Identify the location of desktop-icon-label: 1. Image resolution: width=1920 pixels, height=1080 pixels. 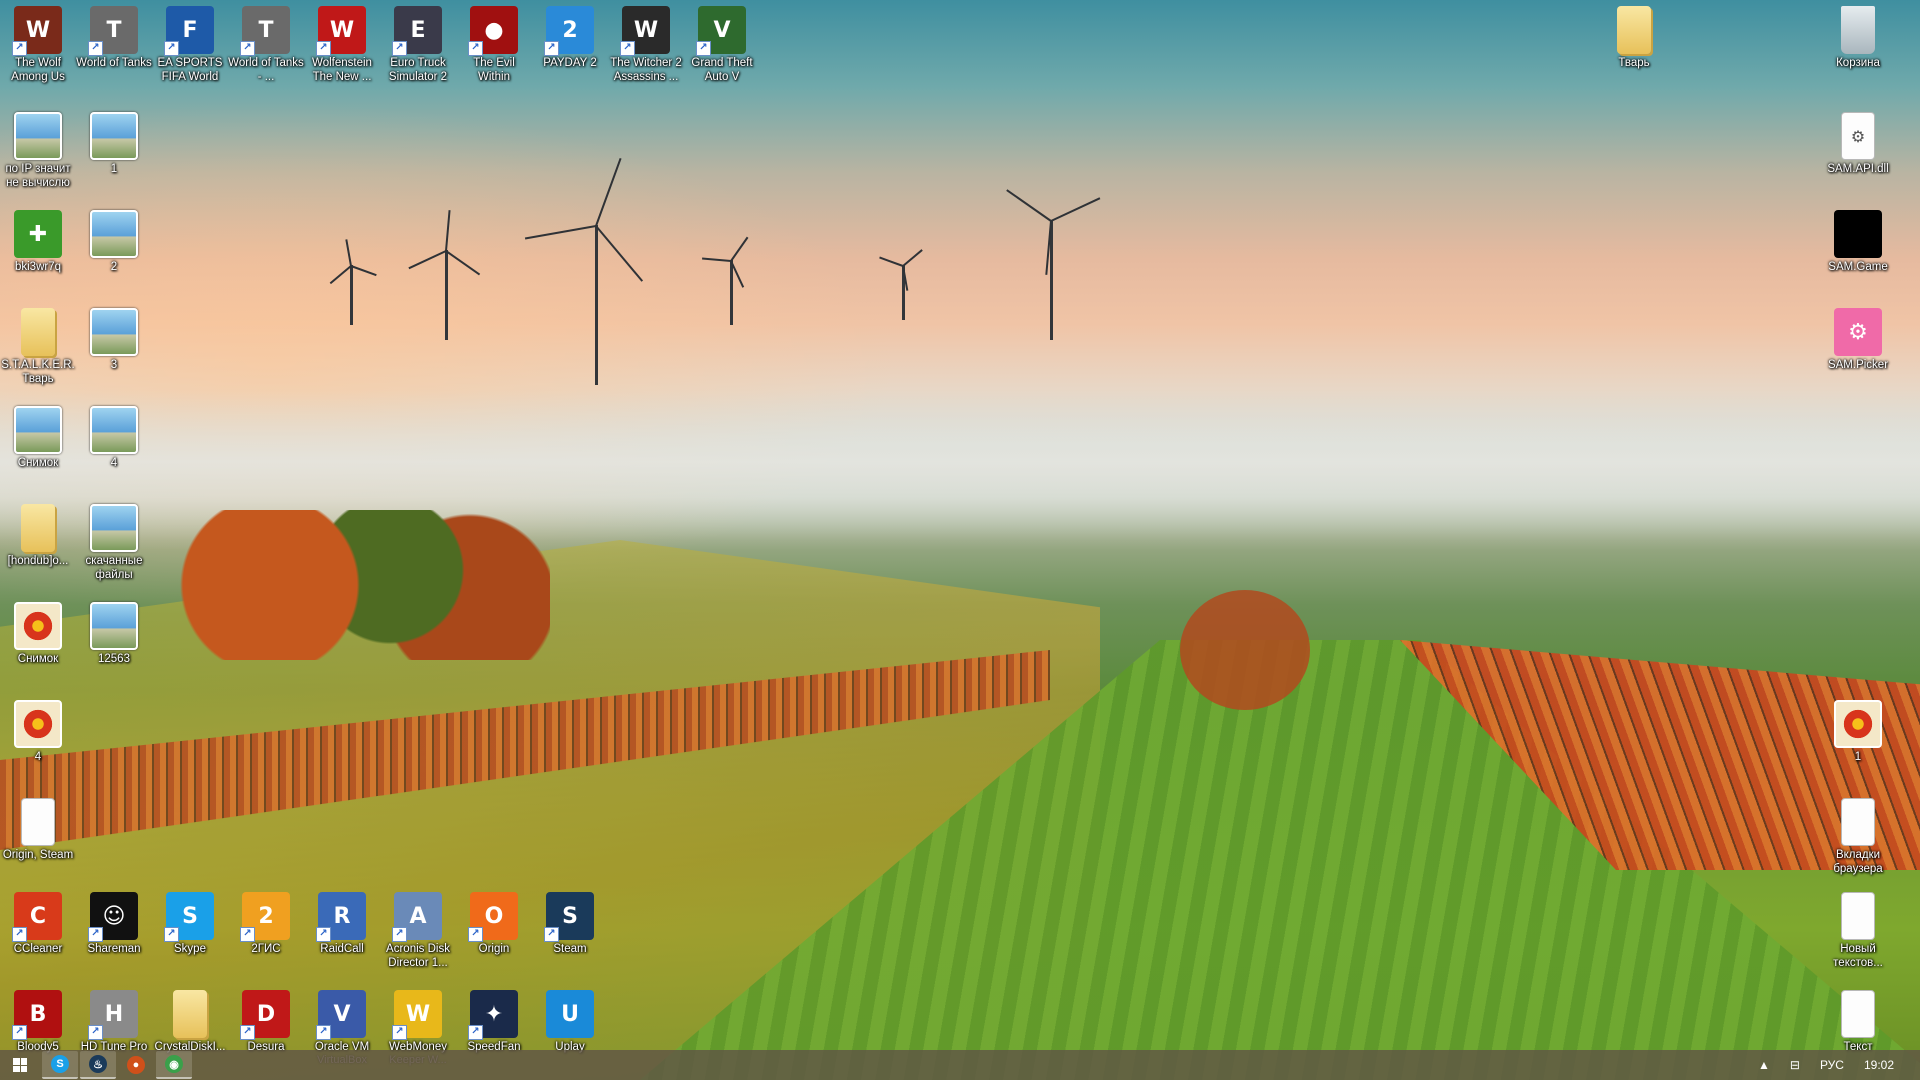
(114, 169).